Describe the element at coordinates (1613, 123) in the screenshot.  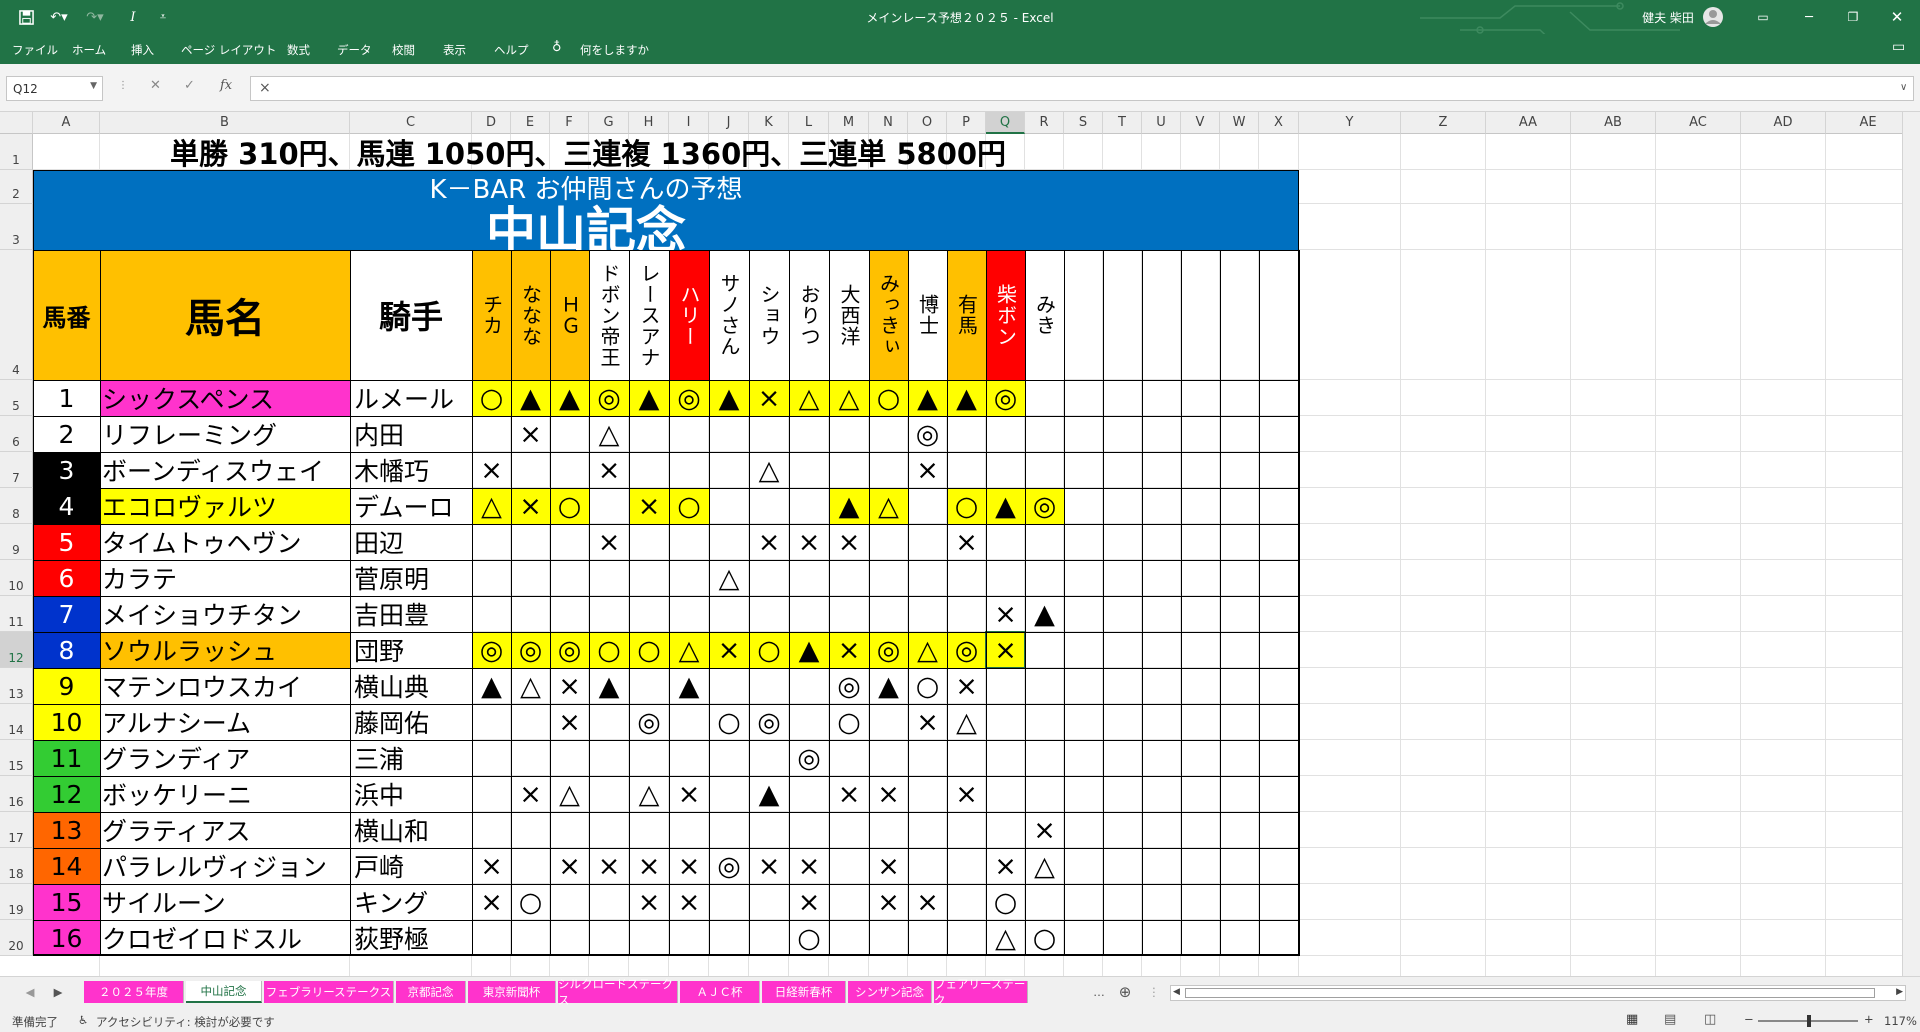
I see `column-header-ab: AB` at that location.